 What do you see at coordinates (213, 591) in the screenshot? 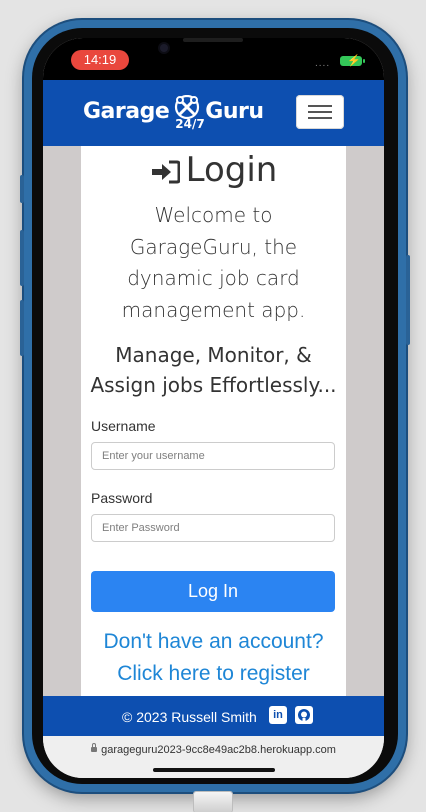
I see `login-button: Log In` at bounding box center [213, 591].